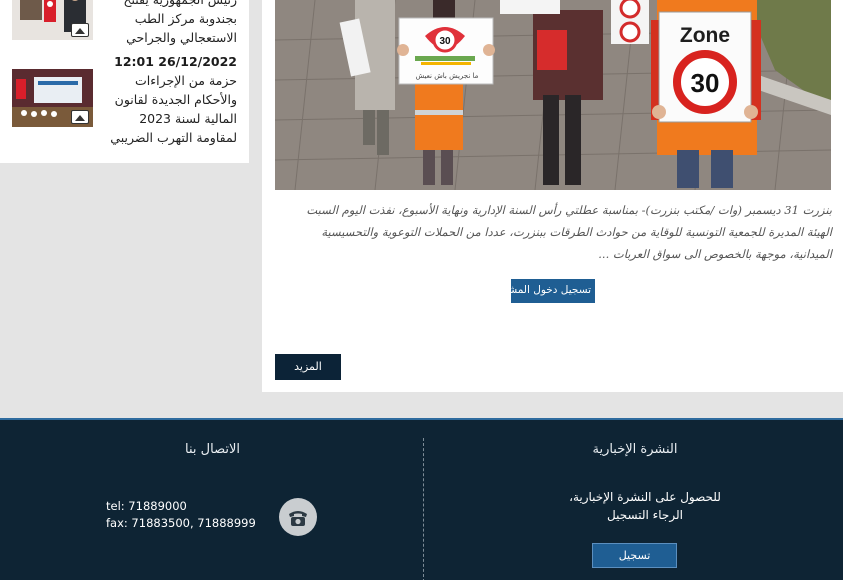  What do you see at coordinates (175, 61) in the screenshot?
I see `news-date: 12:01 26/12/2022` at bounding box center [175, 61].